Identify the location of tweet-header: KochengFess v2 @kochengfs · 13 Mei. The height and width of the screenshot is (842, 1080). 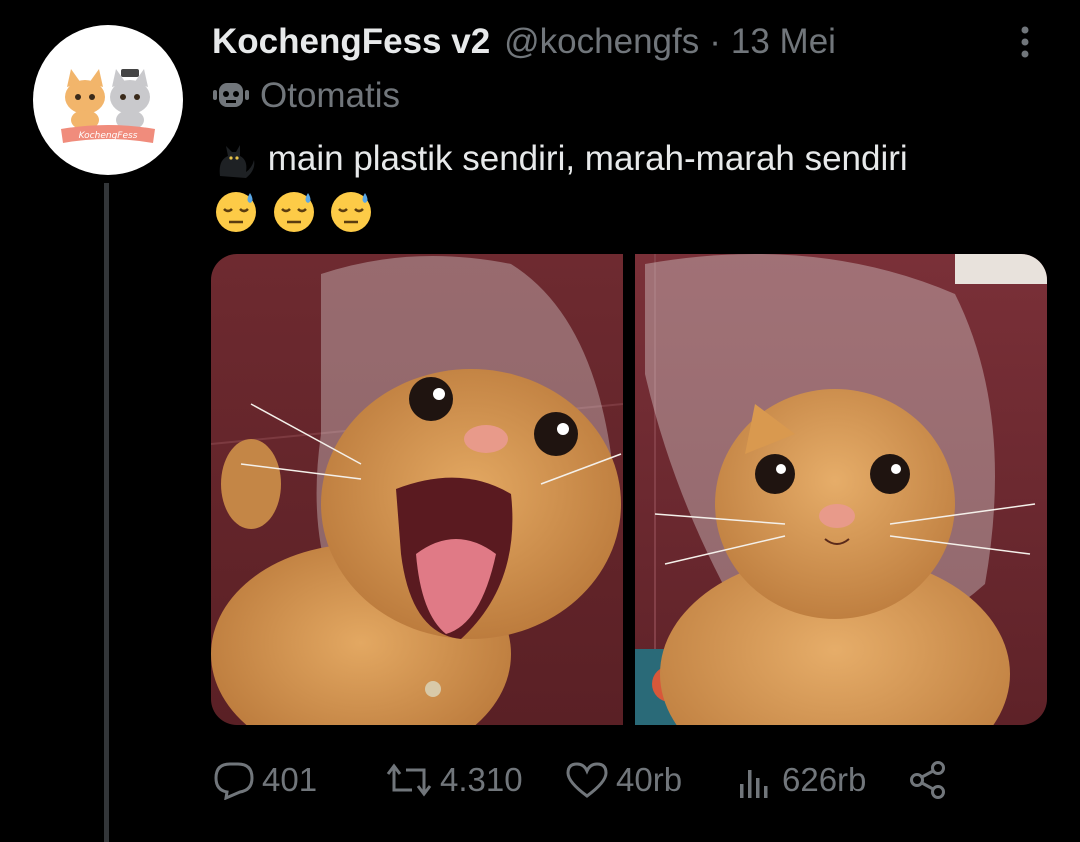
(524, 42).